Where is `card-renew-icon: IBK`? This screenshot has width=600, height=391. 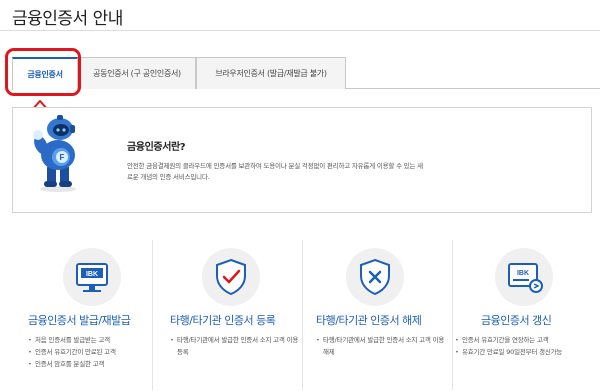 card-renew-icon: IBK is located at coordinates (524, 277).